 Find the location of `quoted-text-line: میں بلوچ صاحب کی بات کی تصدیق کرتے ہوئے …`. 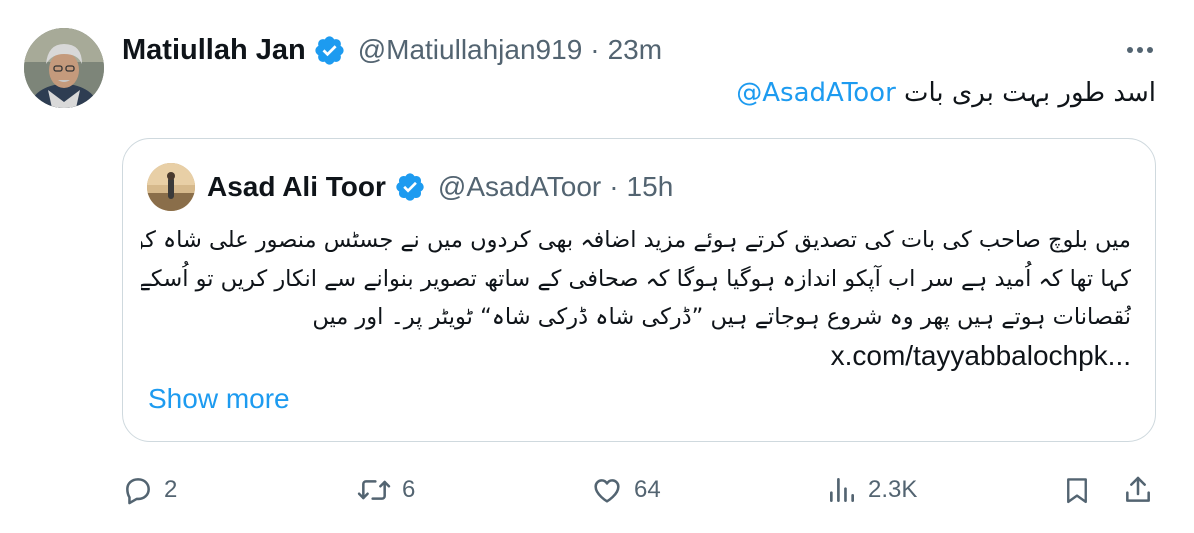

quoted-text-line: میں بلوچ صاحب کی بات کی تصدیق کرتے ہوئے … is located at coordinates (636, 240).